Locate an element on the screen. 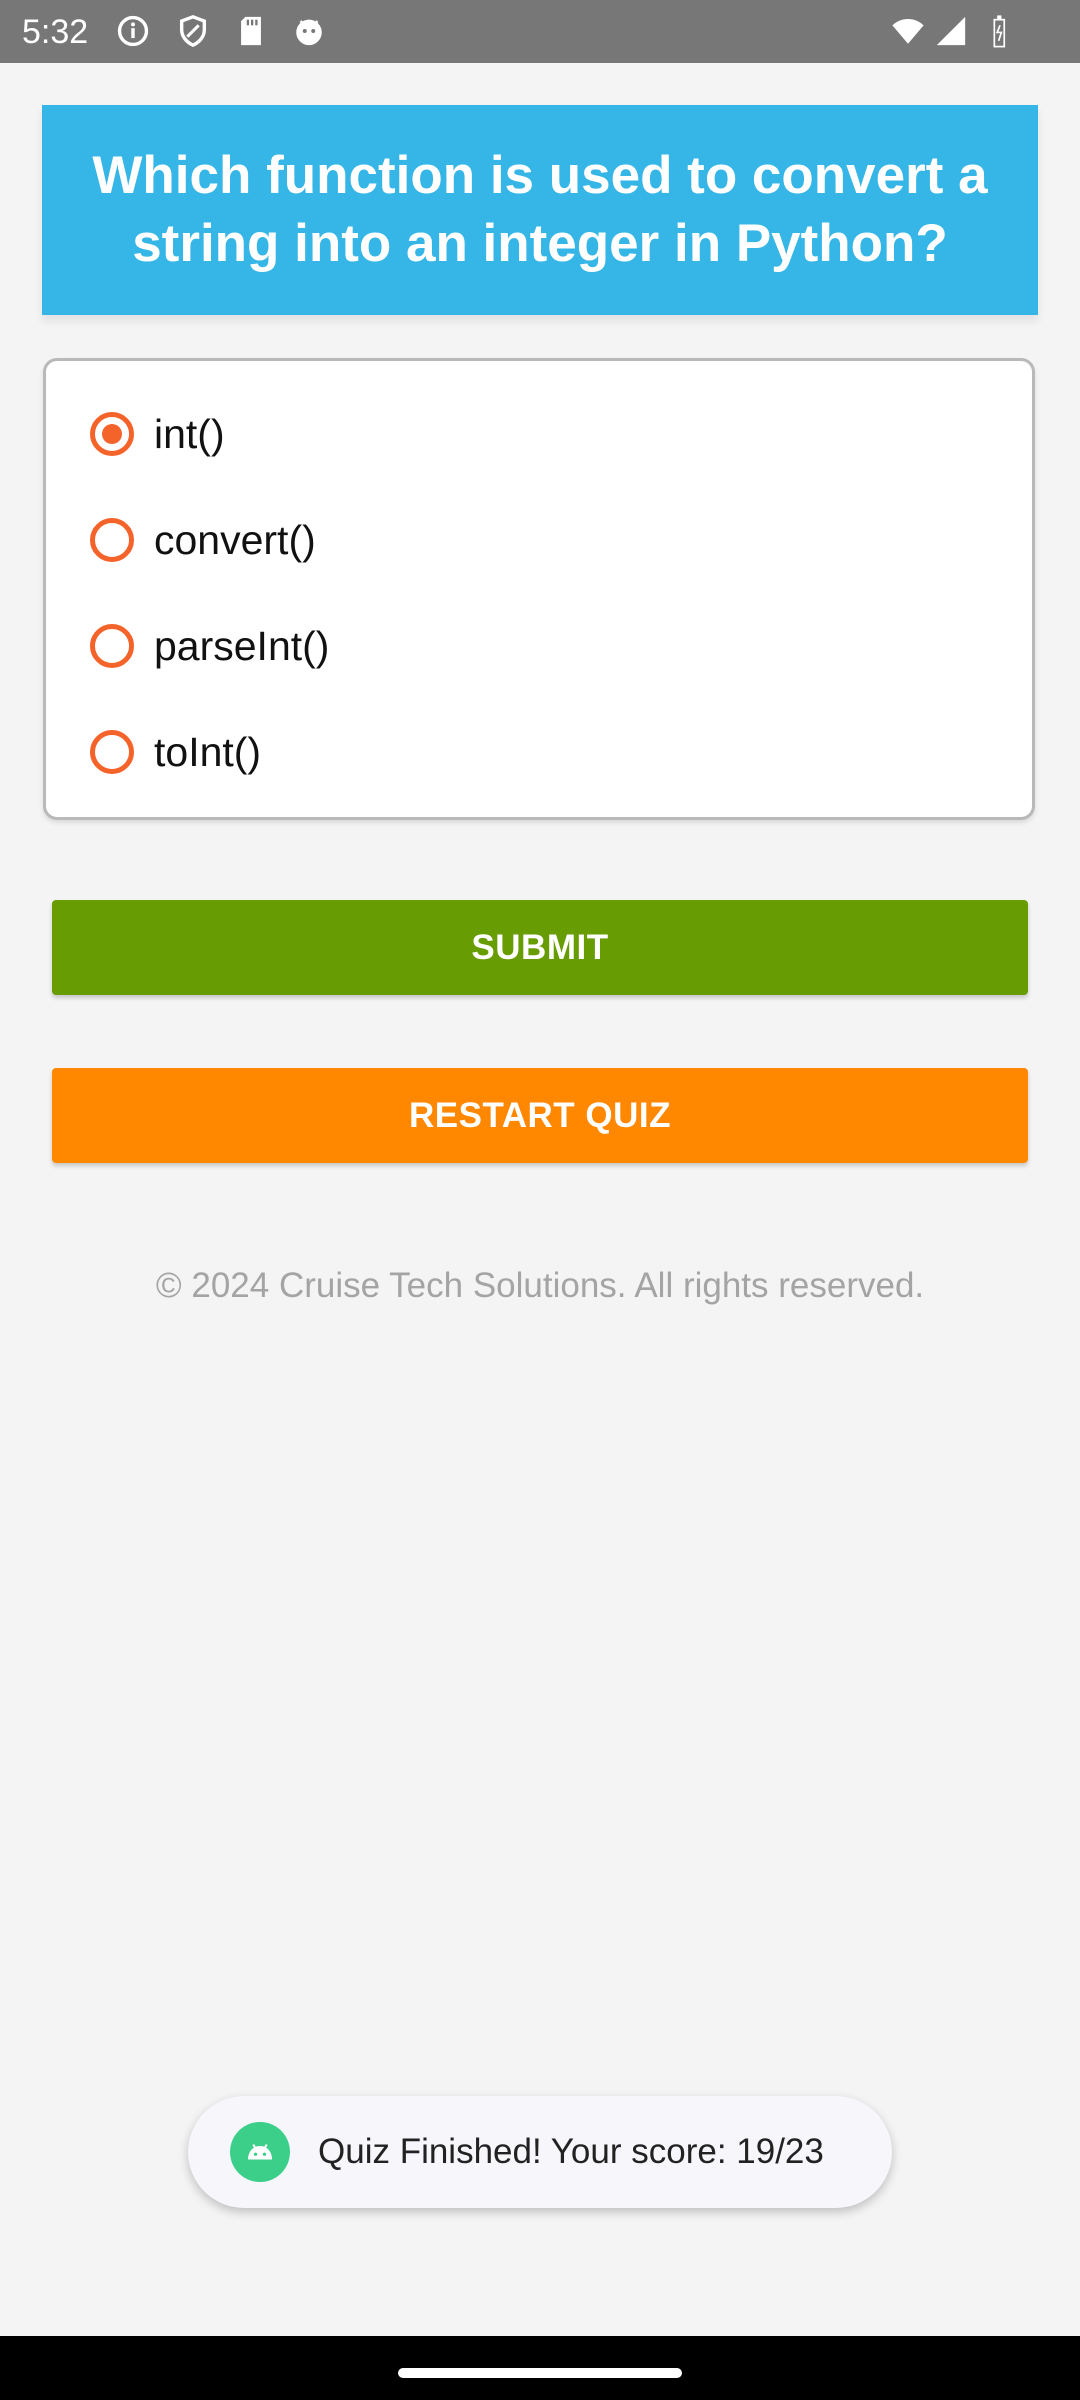 The height and width of the screenshot is (2400, 1080). shield-icon is located at coordinates (193, 31).